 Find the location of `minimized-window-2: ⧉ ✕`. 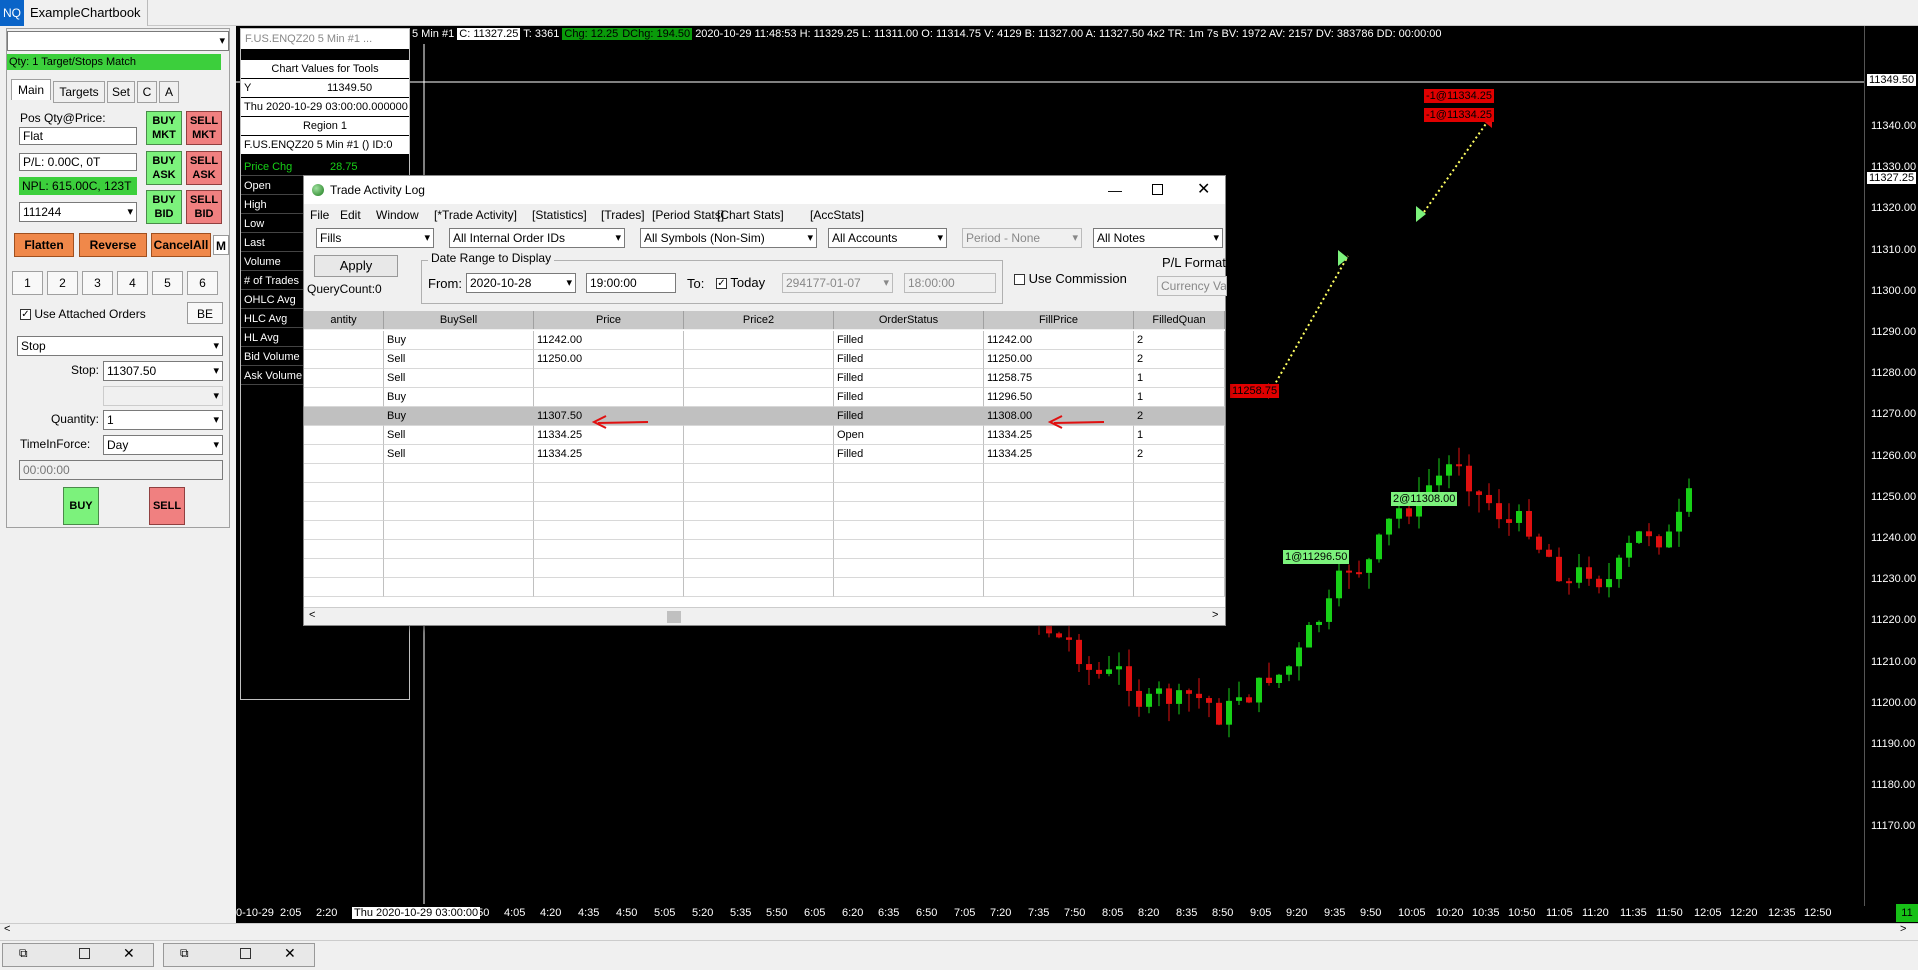

minimized-window-2: ⧉ ✕ is located at coordinates (239, 955).